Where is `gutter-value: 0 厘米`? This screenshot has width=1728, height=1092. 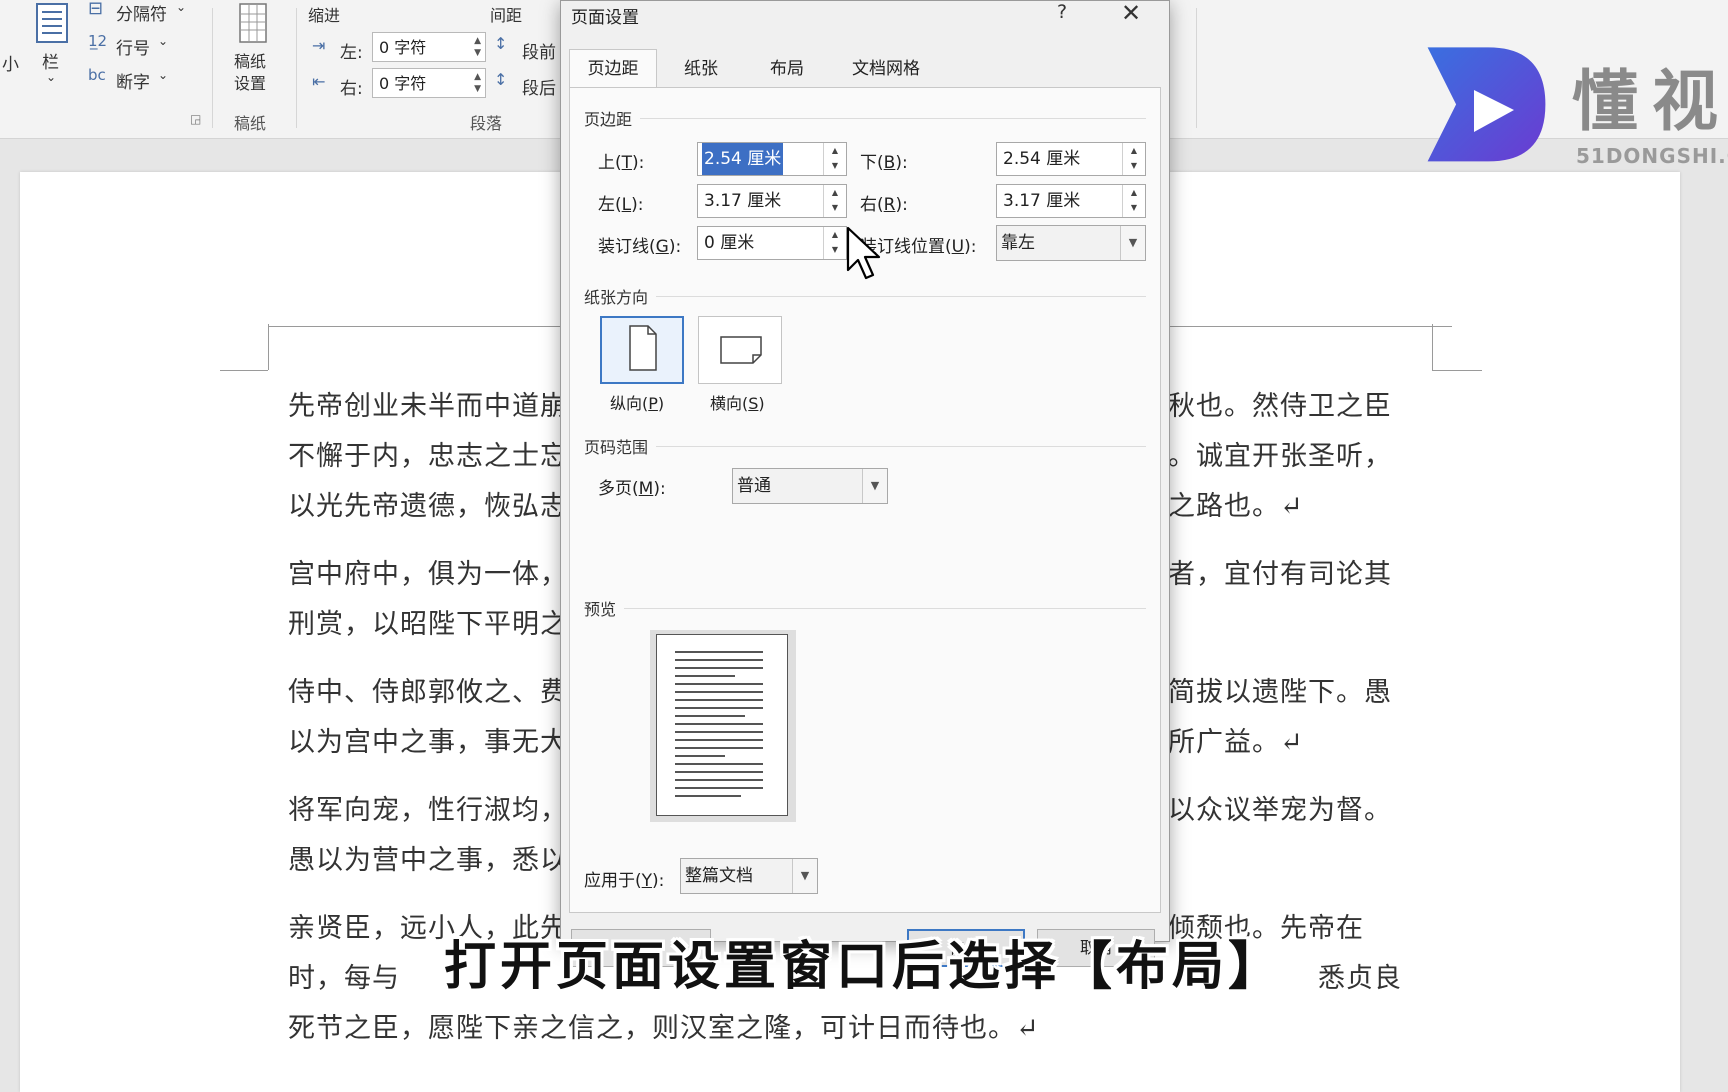
gutter-value: 0 厘米 is located at coordinates (729, 243).